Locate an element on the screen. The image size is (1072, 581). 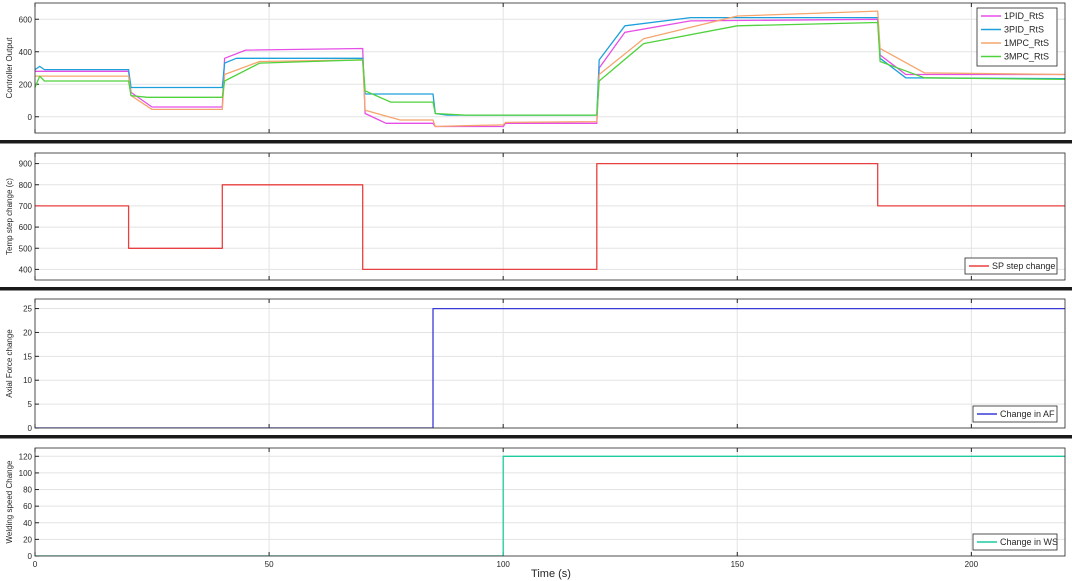
legend-label: Change in WS is located at coordinates (1029, 542).